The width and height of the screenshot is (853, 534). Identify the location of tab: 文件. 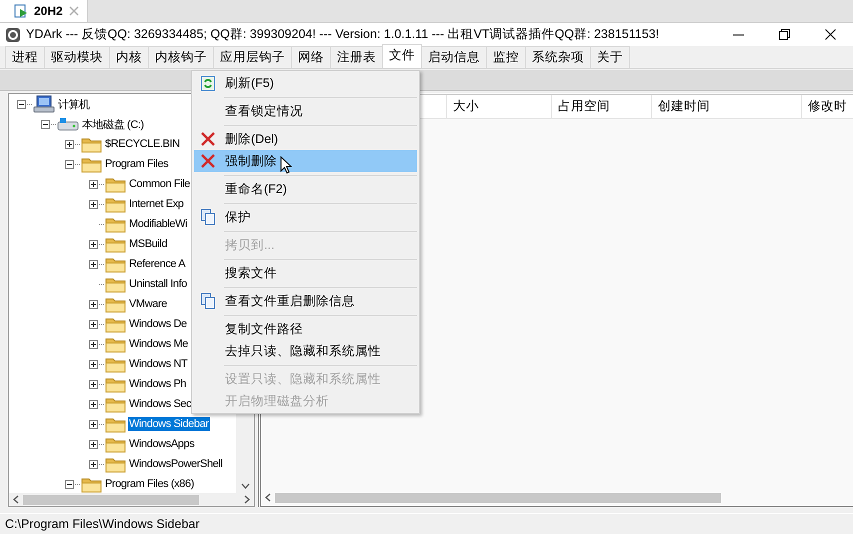
(402, 56).